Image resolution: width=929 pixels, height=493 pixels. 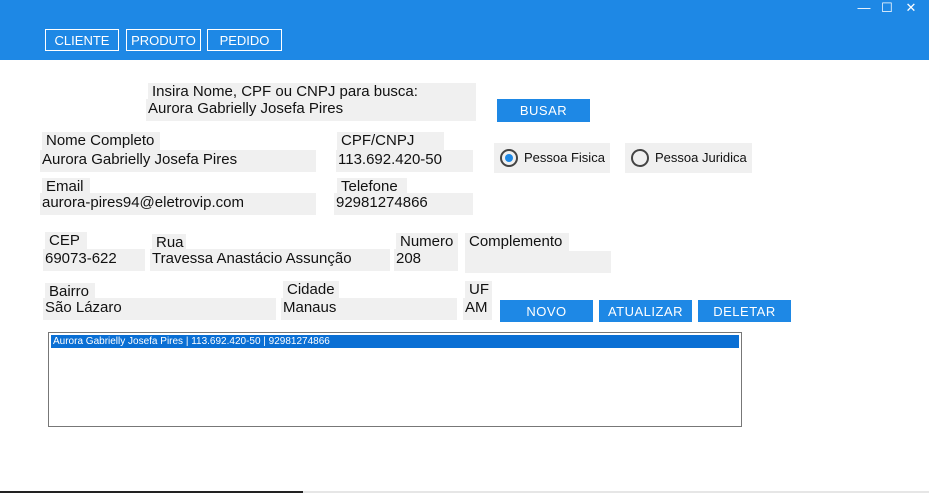 I want to click on cep-label: CEP, so click(x=66, y=241).